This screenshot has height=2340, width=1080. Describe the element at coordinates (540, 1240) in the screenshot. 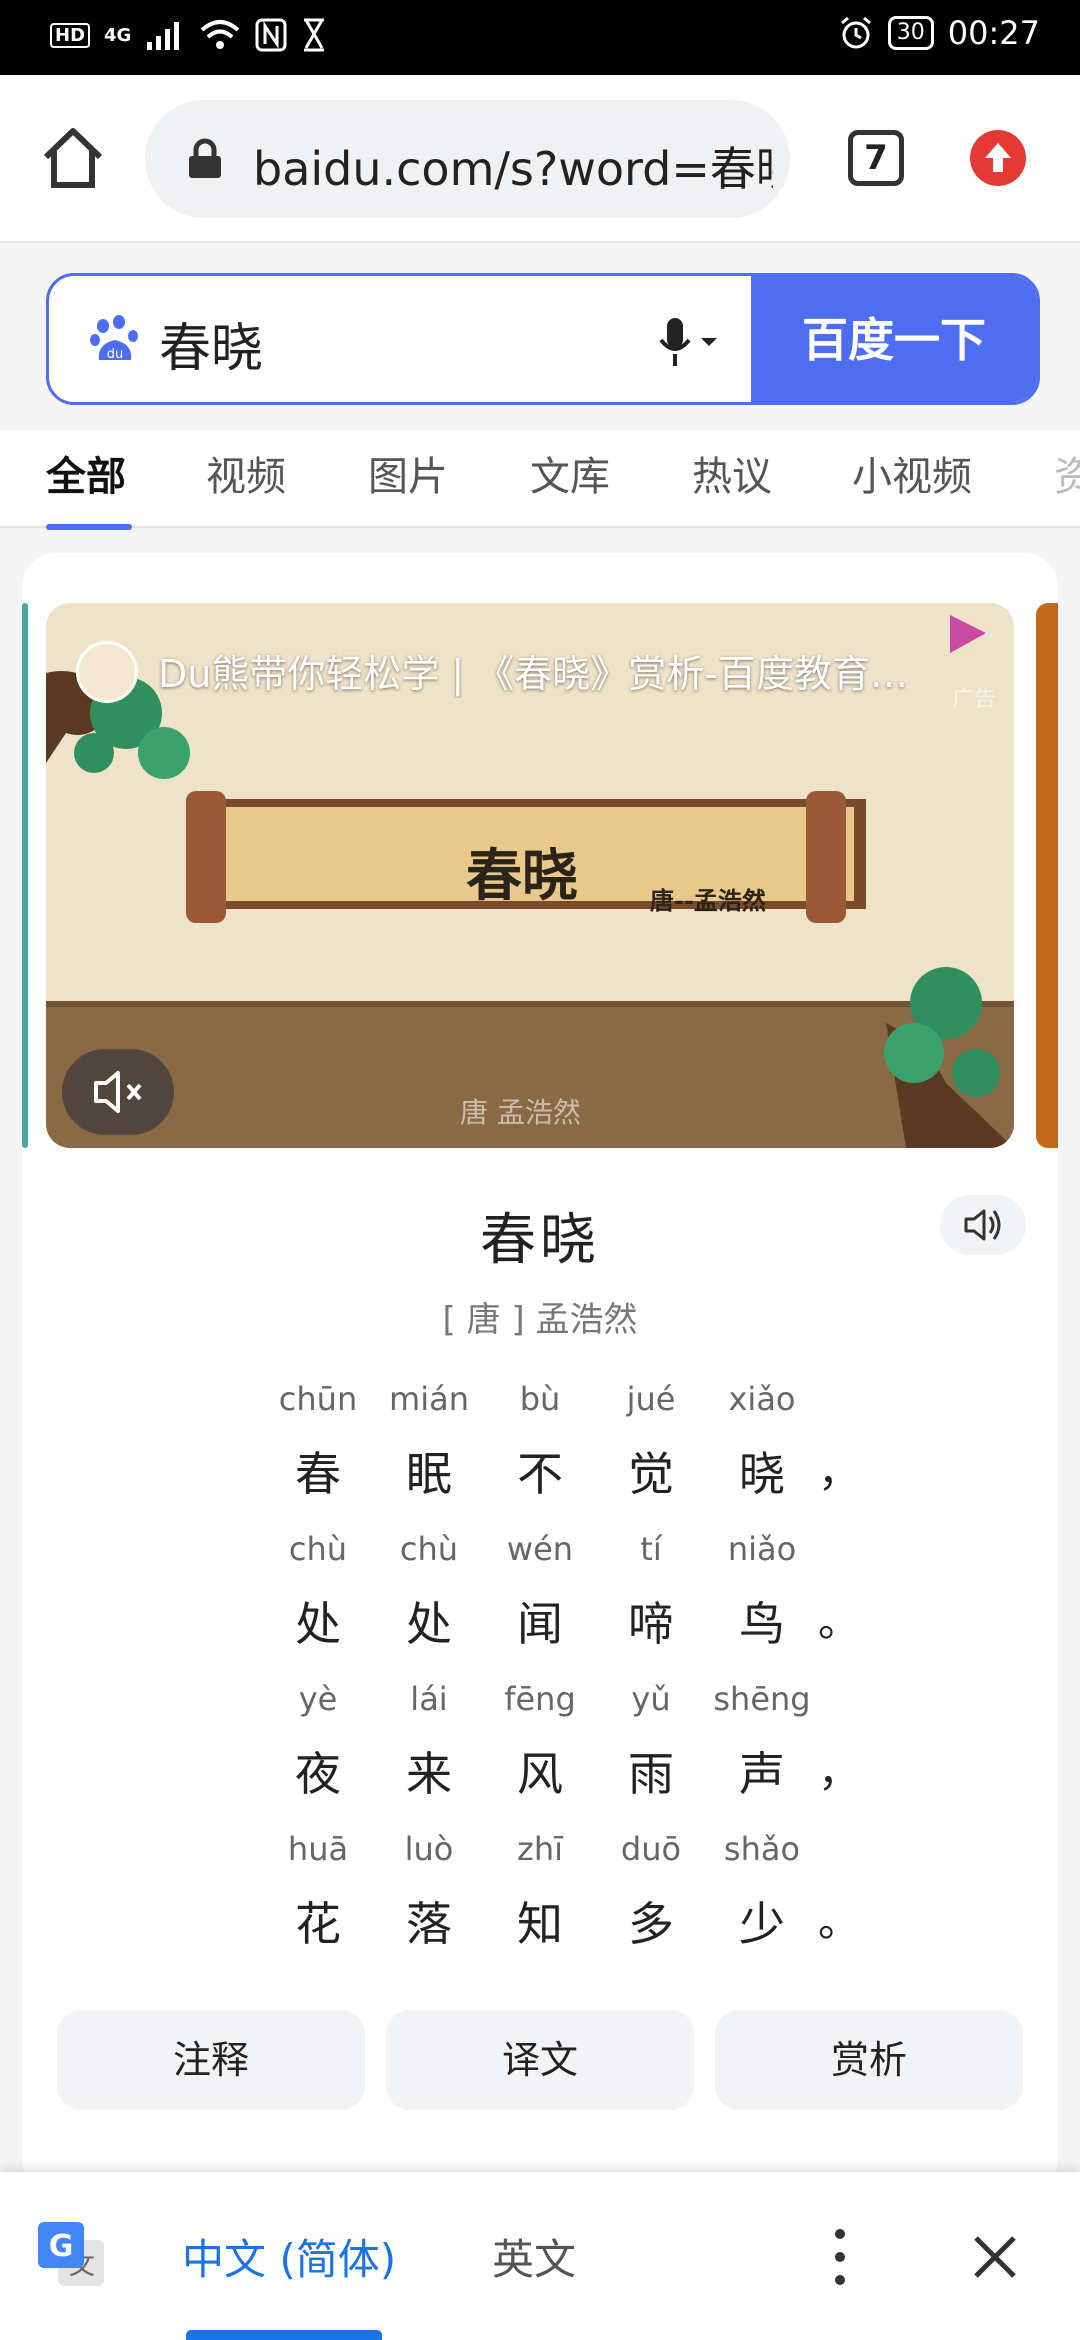

I see `poem-title: 春晓` at that location.